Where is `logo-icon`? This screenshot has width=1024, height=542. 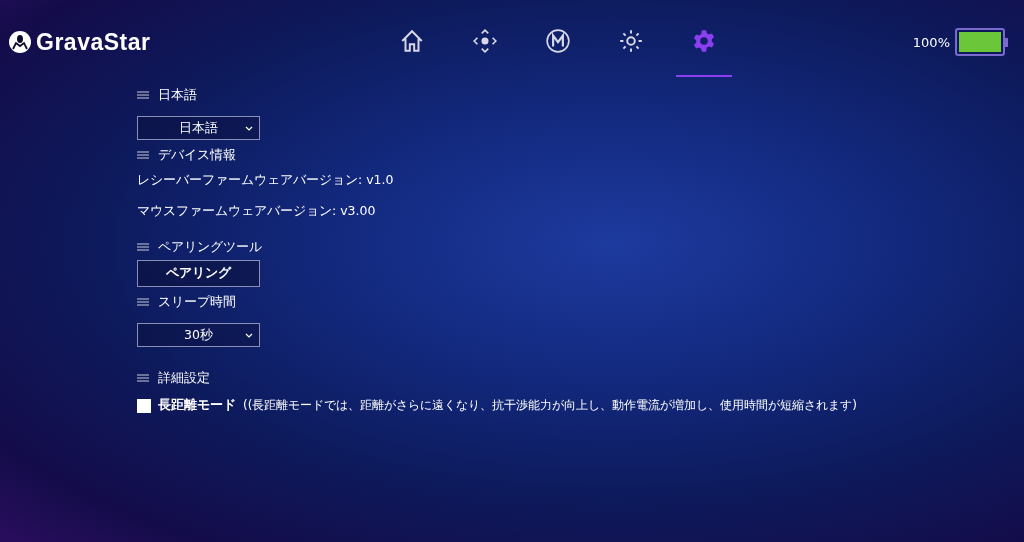
logo-icon is located at coordinates (20, 42).